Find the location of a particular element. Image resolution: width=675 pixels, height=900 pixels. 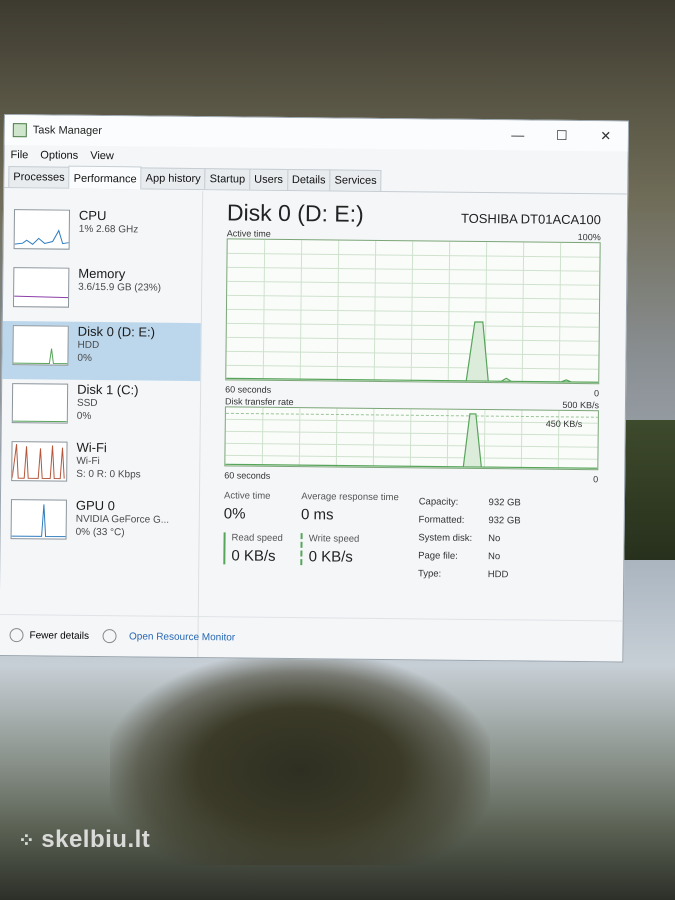

prop-key: Formatted: is located at coordinates (441, 520).